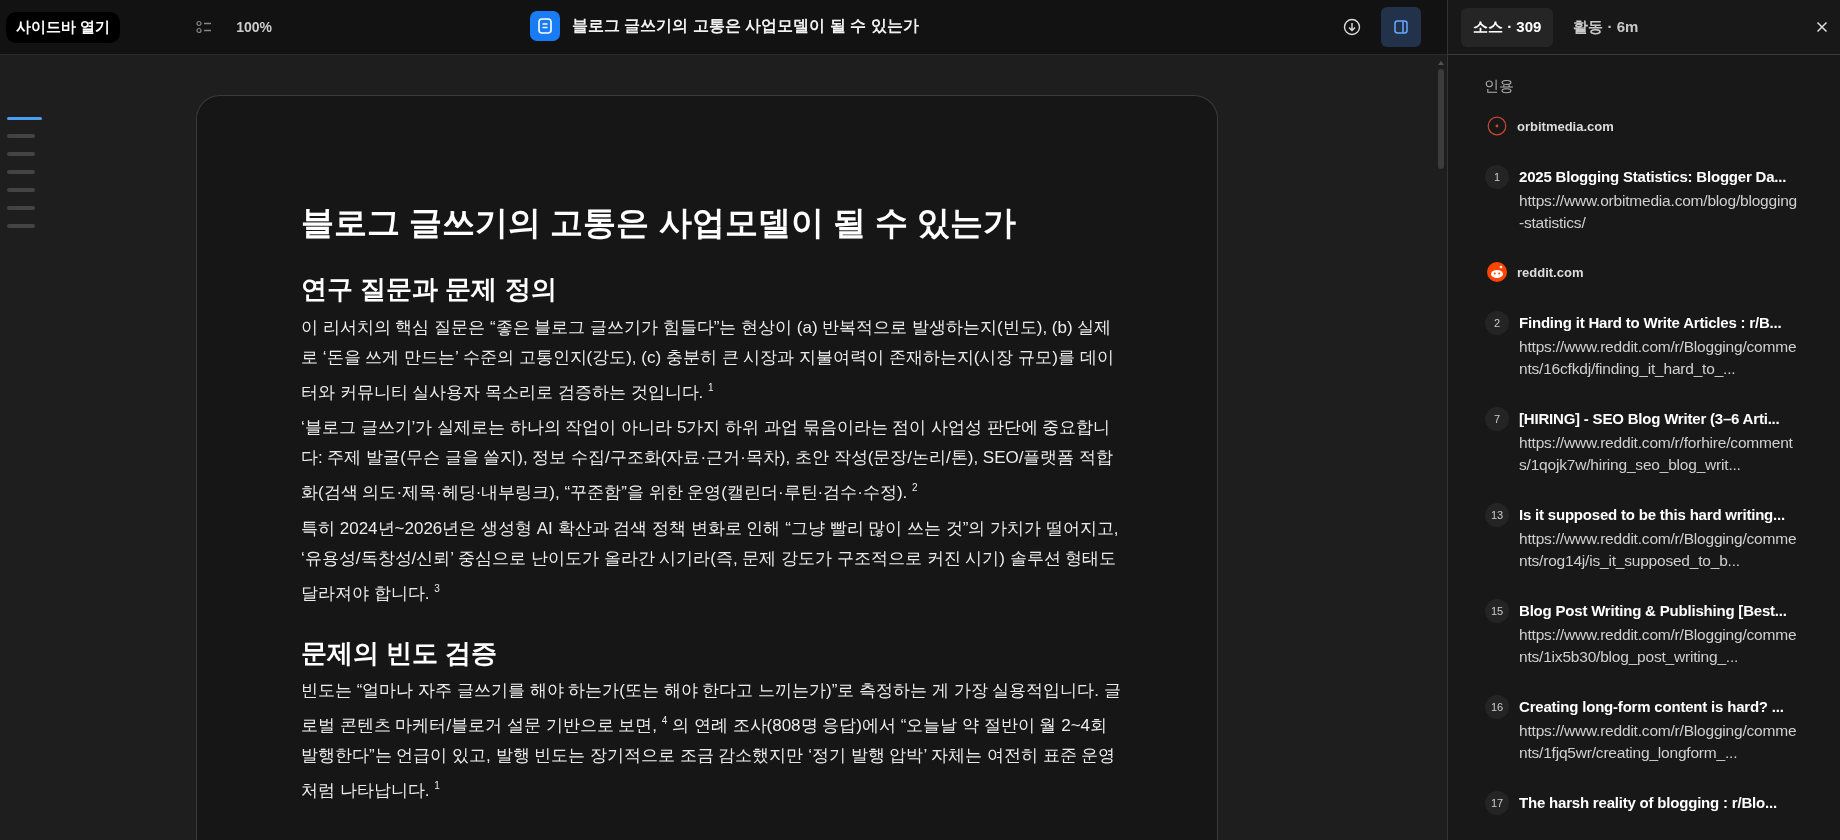 This screenshot has height=840, width=1840. What do you see at coordinates (400, 653) in the screenshot?
I see `section-heading: 문제의 빈도 검증` at bounding box center [400, 653].